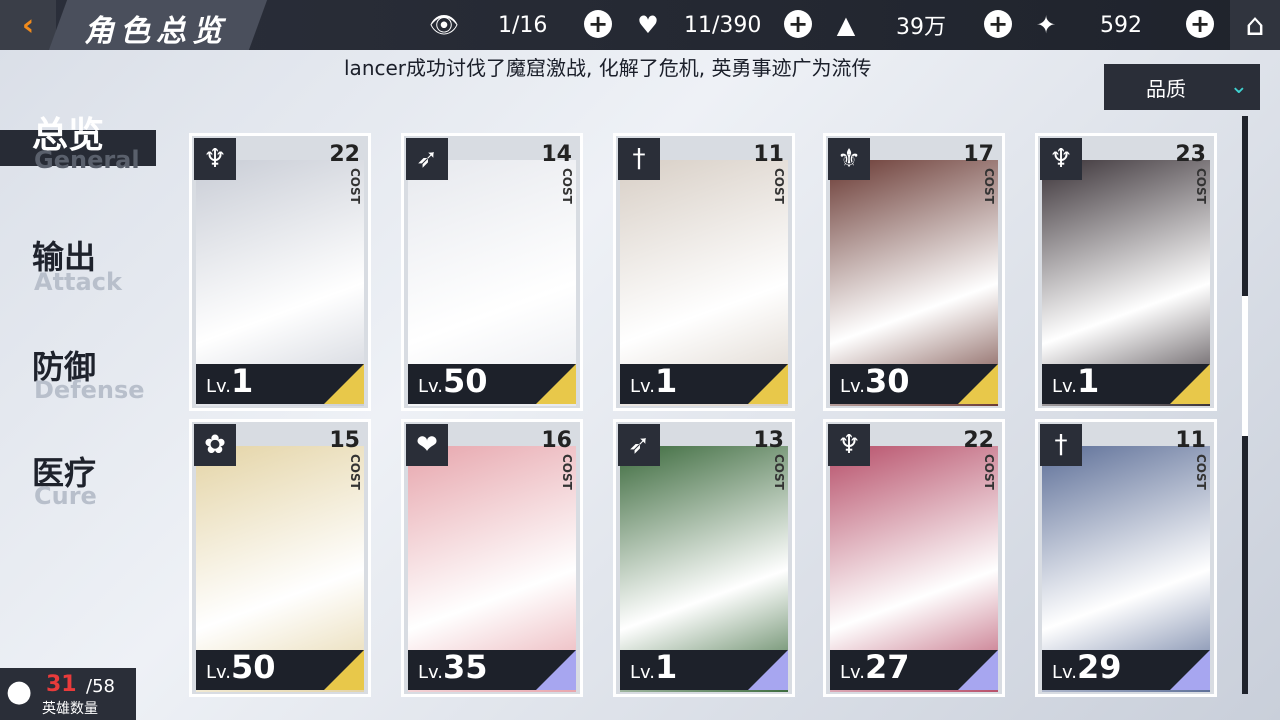 The height and width of the screenshot is (720, 1280). What do you see at coordinates (85, 140) in the screenshot?
I see `tab-general: 总览 General` at bounding box center [85, 140].